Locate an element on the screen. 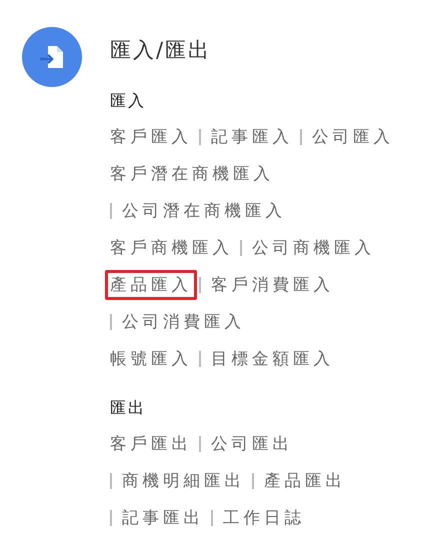 The image size is (438, 559). import-export-link: 公司匯入 is located at coordinates (353, 137).